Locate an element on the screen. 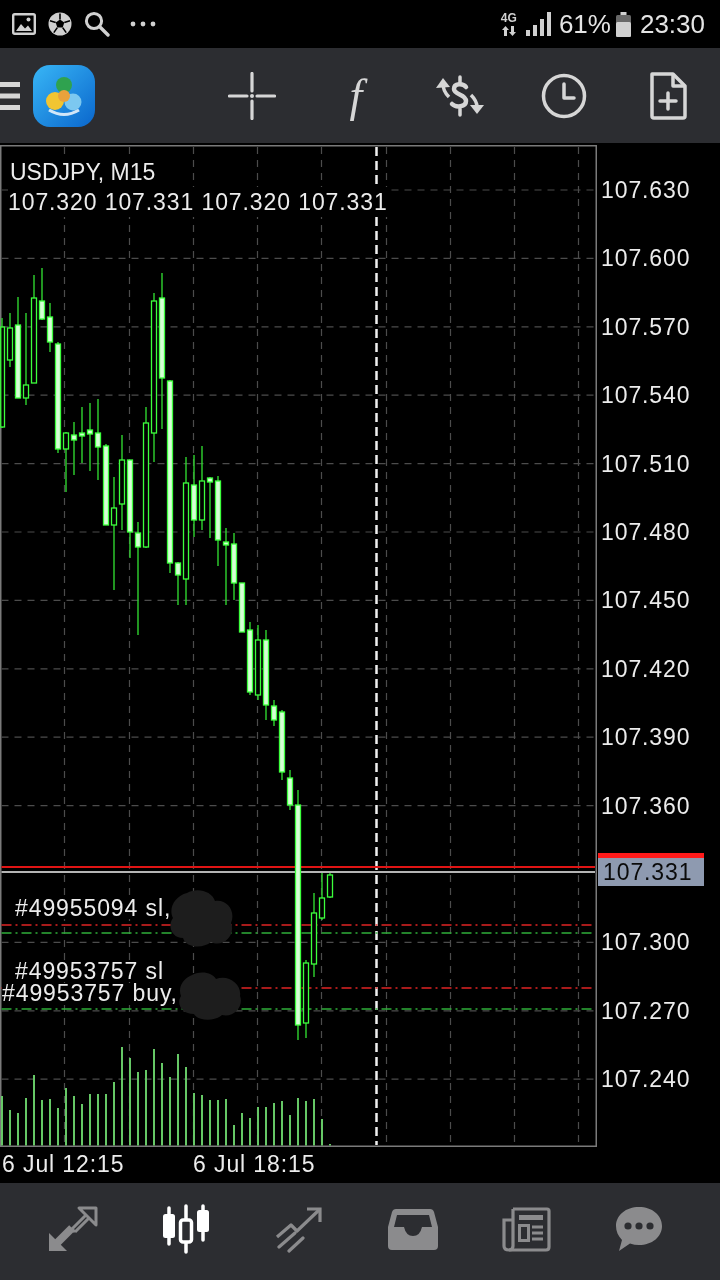 Image resolution: width=720 pixels, height=1280 pixels. battery-percent: 61% is located at coordinates (584, 24).